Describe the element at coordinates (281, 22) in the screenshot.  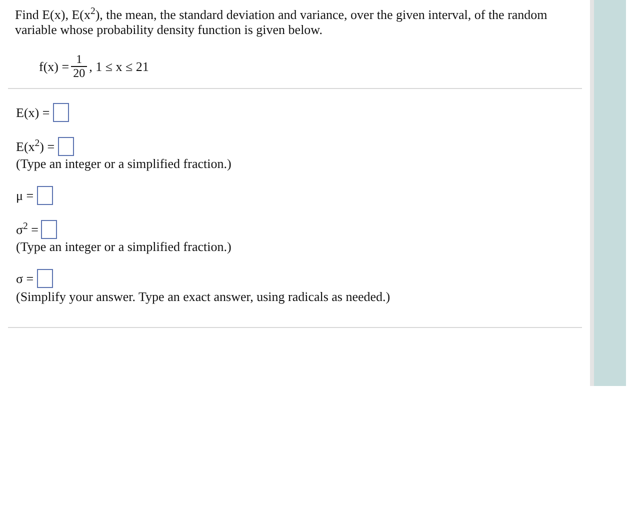
I see `question-text: Find E(x), E(x$^{2}$), the mean, the standard deviation and variance, over the given interval, of the random variable whose probability density function is given below.` at that location.